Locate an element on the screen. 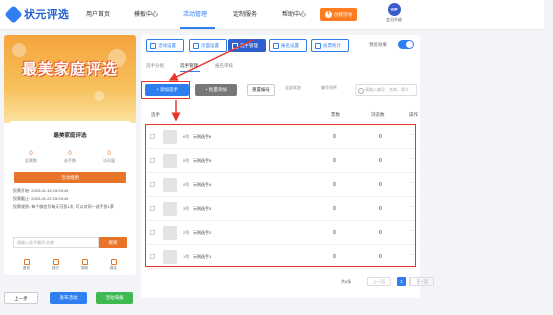 This screenshot has width=553, height=315. stat-visits: 0 访问量 is located at coordinates (109, 157).